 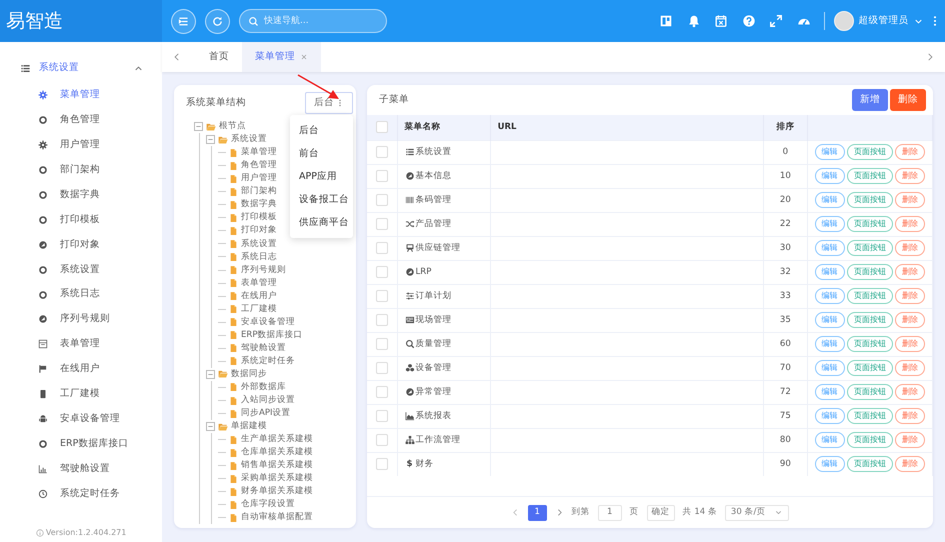 What do you see at coordinates (266, 413) in the screenshot?
I see `tree-node: 同步API设置` at bounding box center [266, 413].